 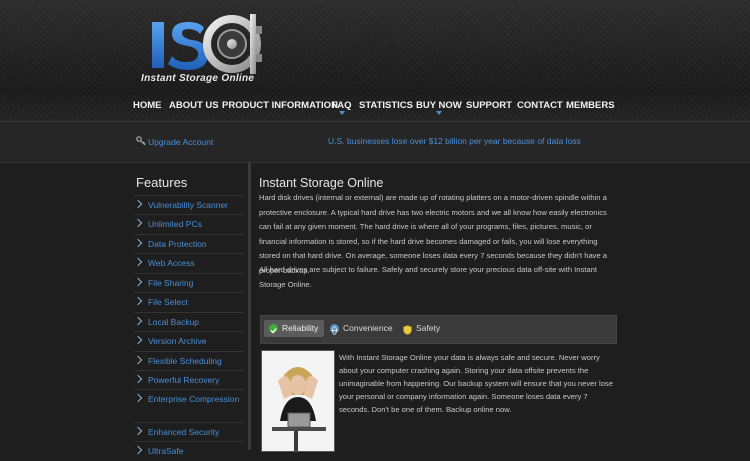 I want to click on nav-buy-now-label: BUY NOW, so click(x=439, y=105).